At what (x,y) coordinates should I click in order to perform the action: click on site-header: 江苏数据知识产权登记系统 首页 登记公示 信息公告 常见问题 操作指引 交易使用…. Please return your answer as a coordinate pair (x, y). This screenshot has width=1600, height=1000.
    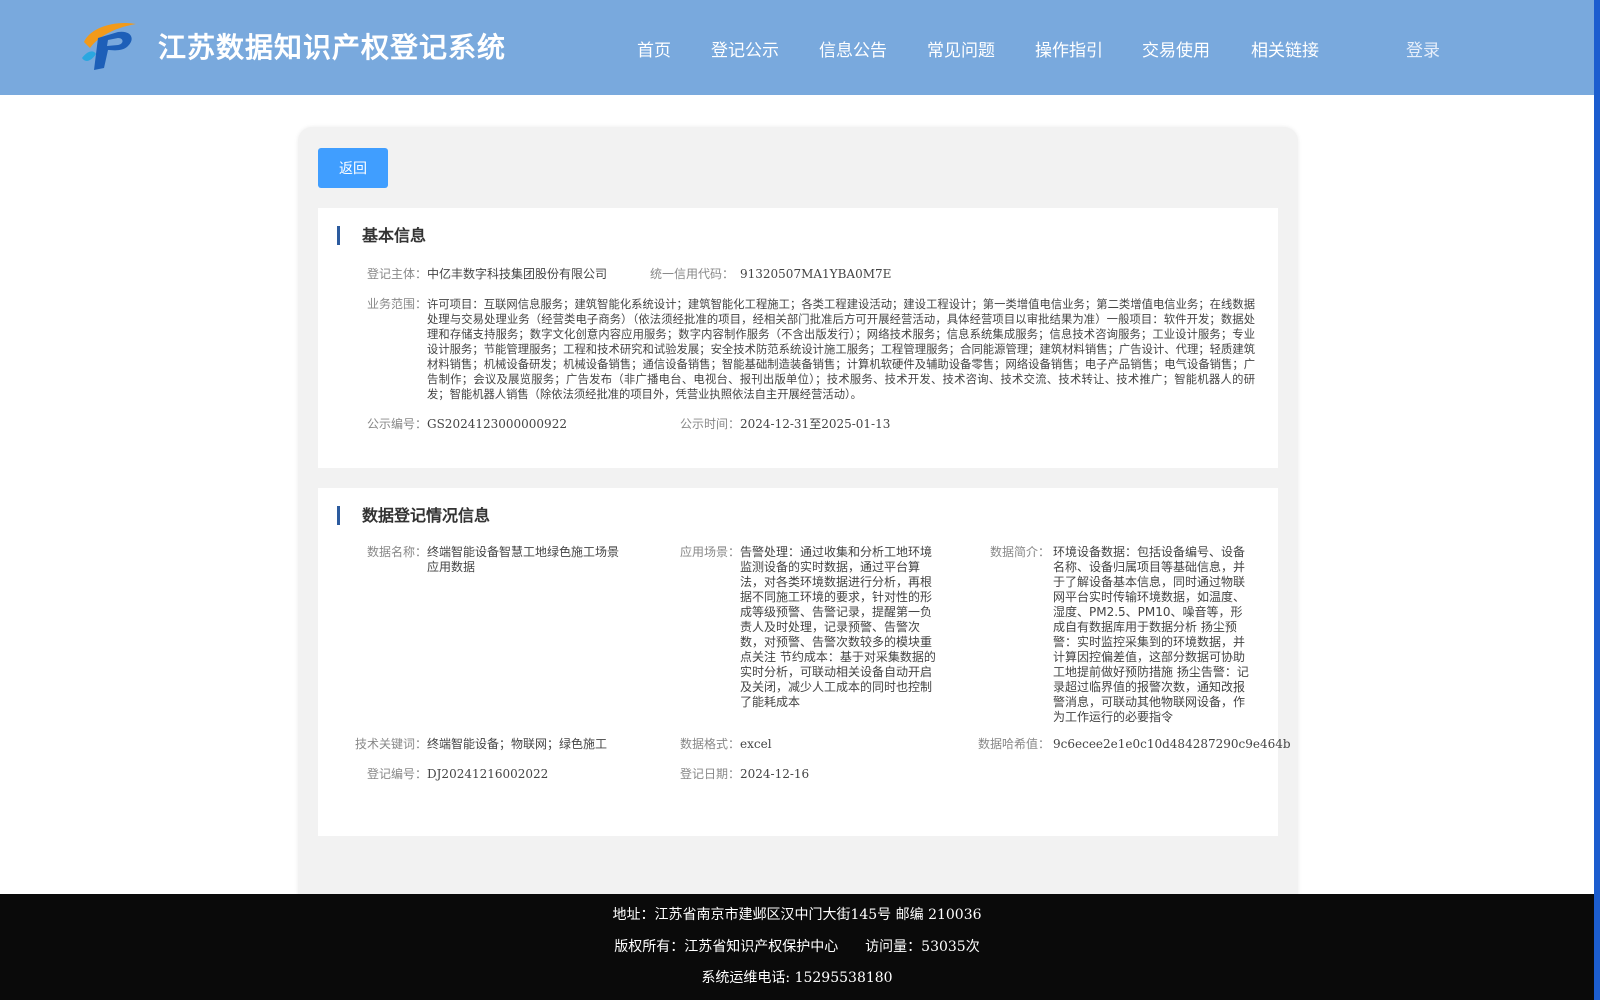
    Looking at the image, I should click on (797, 47).